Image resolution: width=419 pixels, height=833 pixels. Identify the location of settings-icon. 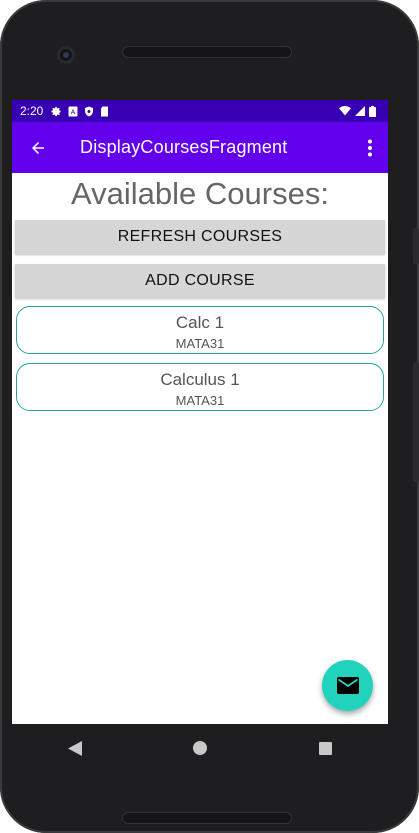
(56, 111).